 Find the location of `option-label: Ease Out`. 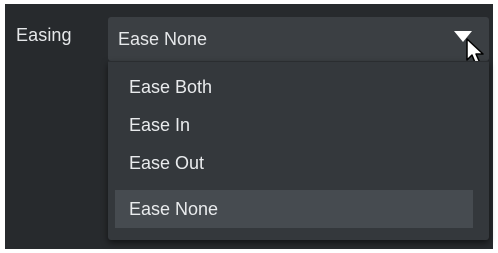

option-label: Ease Out is located at coordinates (167, 163).